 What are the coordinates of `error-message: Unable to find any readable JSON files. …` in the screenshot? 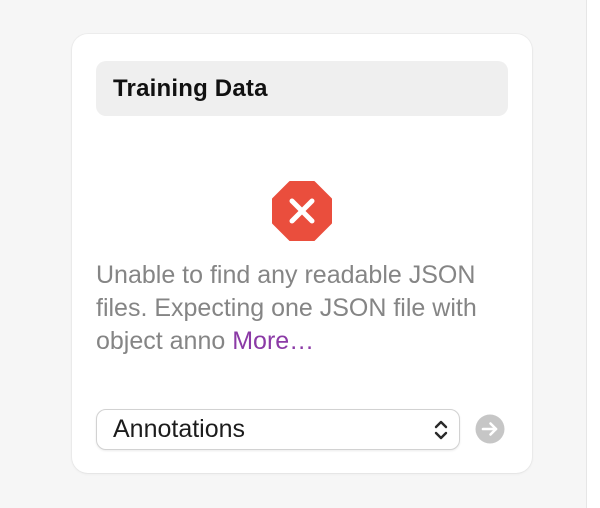 It's located at (306, 308).